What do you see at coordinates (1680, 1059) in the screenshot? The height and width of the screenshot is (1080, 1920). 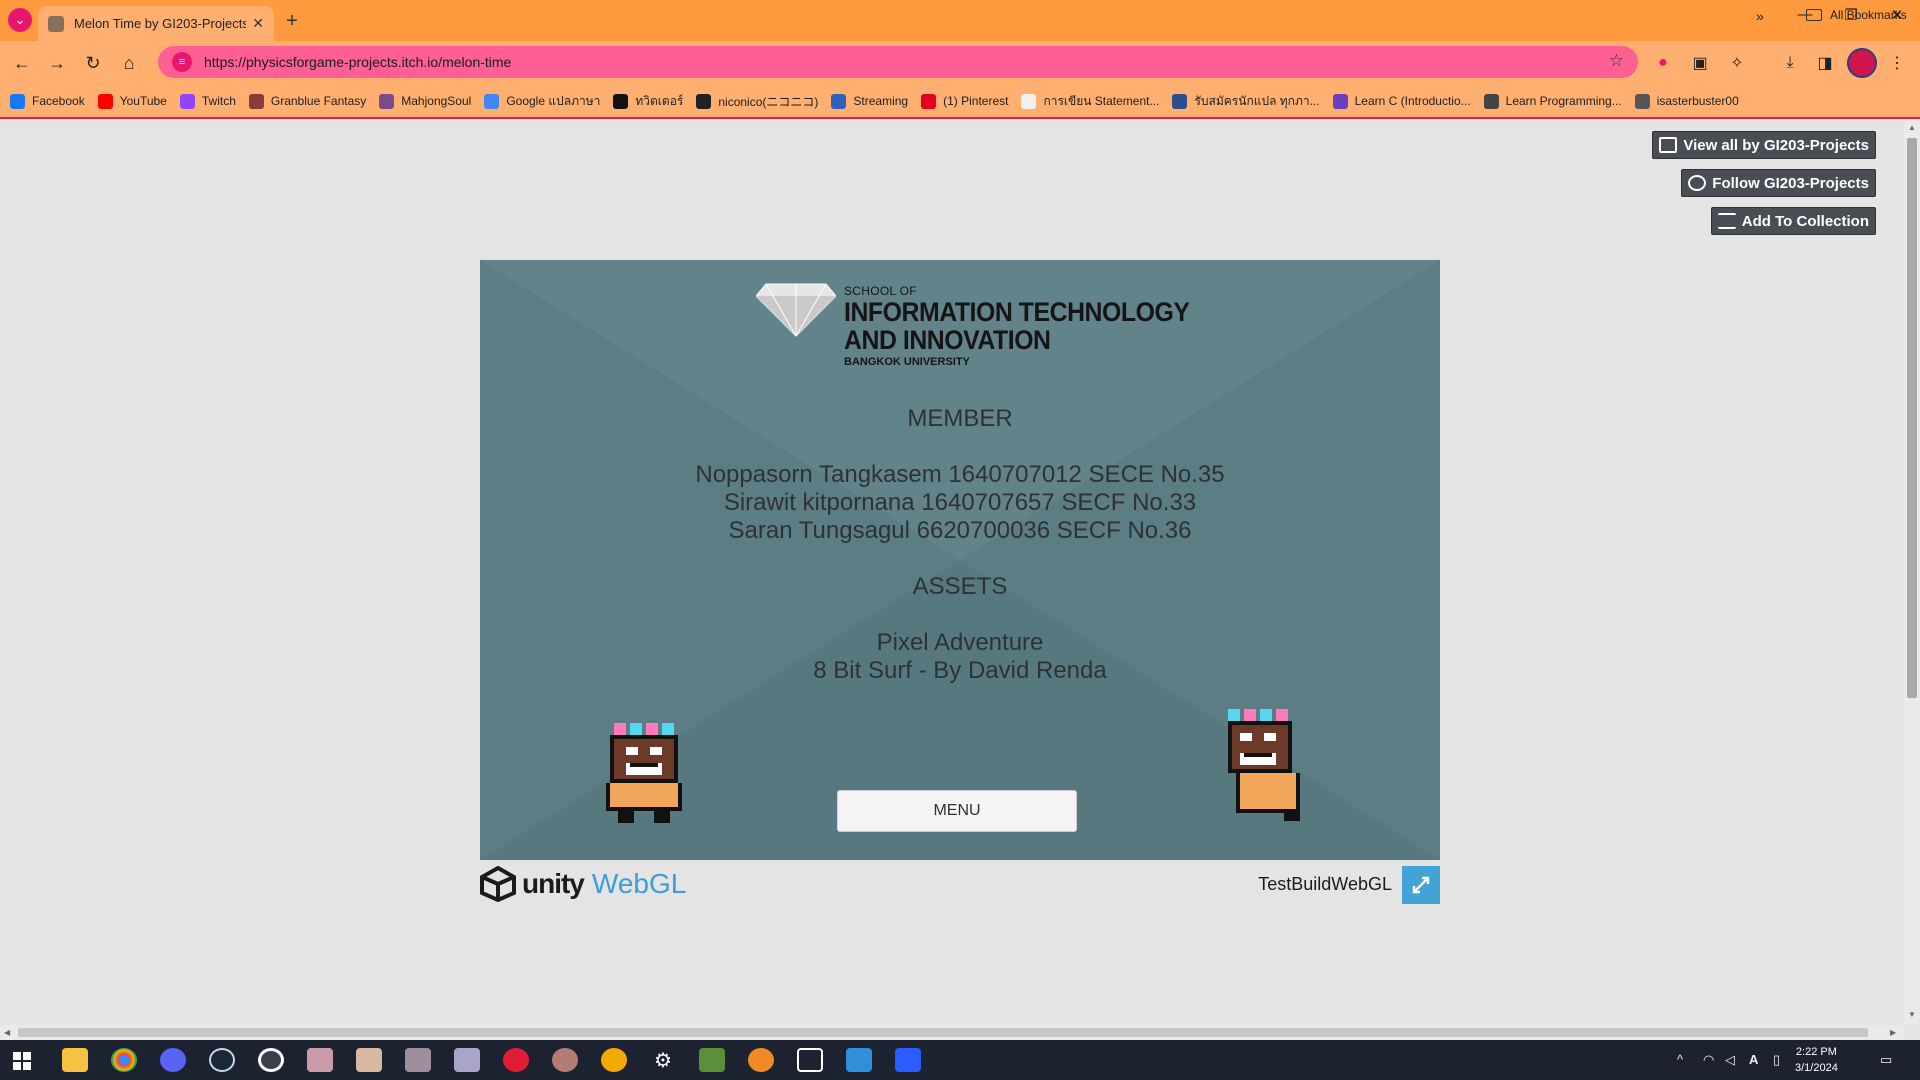 I see `tray-chevron-icon: ^` at bounding box center [1680, 1059].